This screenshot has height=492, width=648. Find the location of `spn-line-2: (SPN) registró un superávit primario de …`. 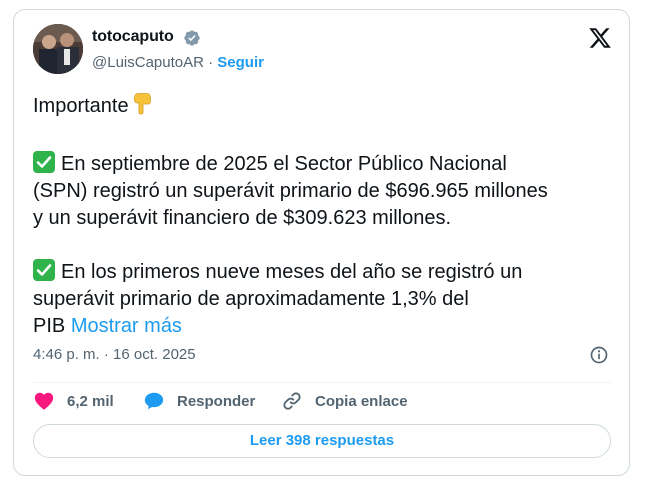

spn-line-2: (SPN) registró un superávit primario de … is located at coordinates (290, 191).